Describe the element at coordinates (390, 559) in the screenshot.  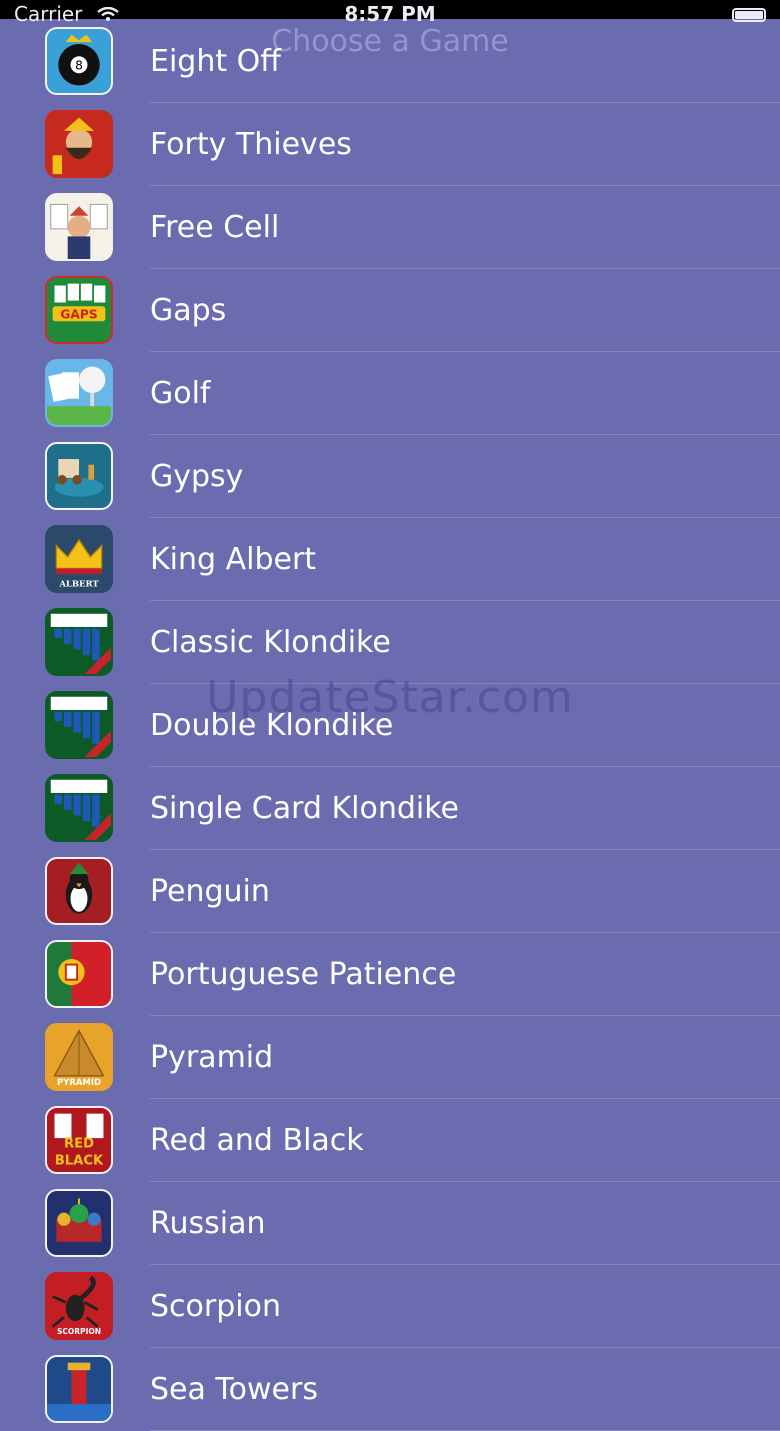
I see `game-row-king-albert: ALBERT King Albert` at that location.